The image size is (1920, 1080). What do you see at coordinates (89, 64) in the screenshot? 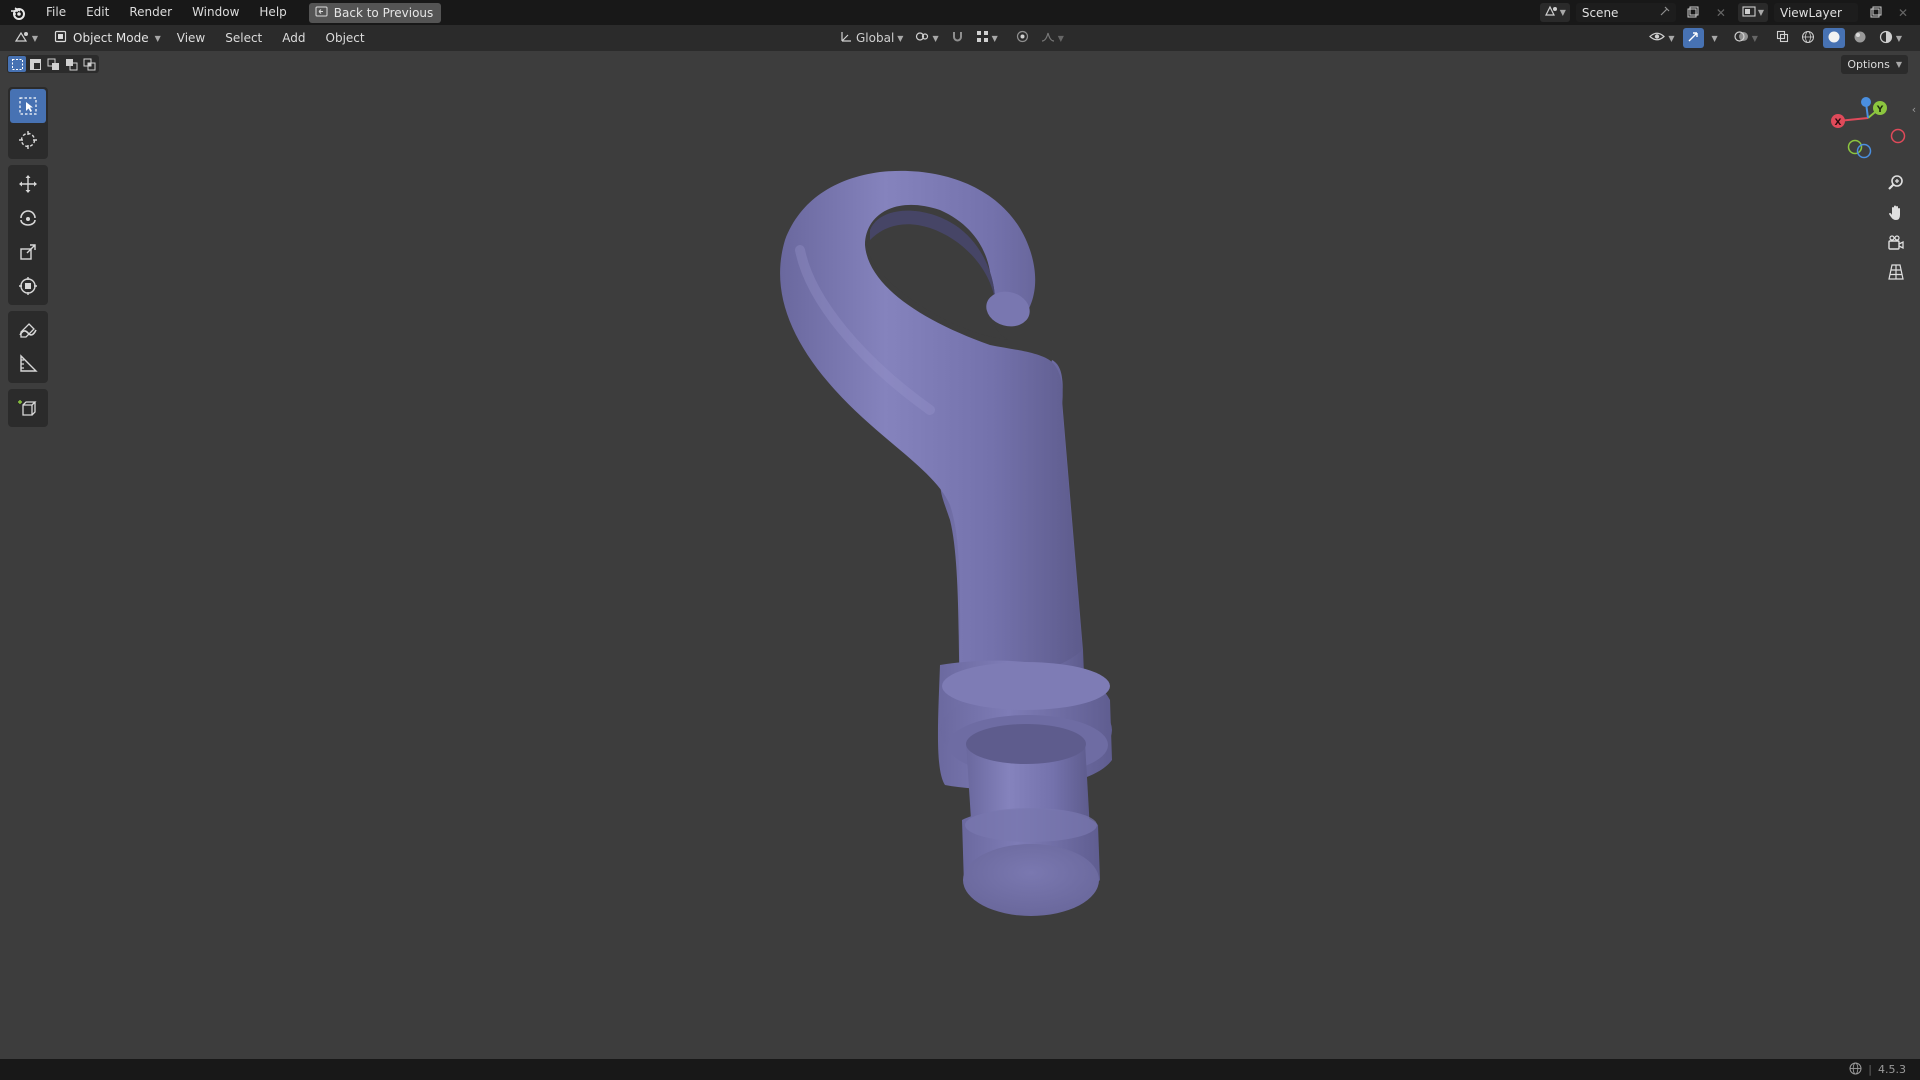
I see `select-intersect-icon` at bounding box center [89, 64].